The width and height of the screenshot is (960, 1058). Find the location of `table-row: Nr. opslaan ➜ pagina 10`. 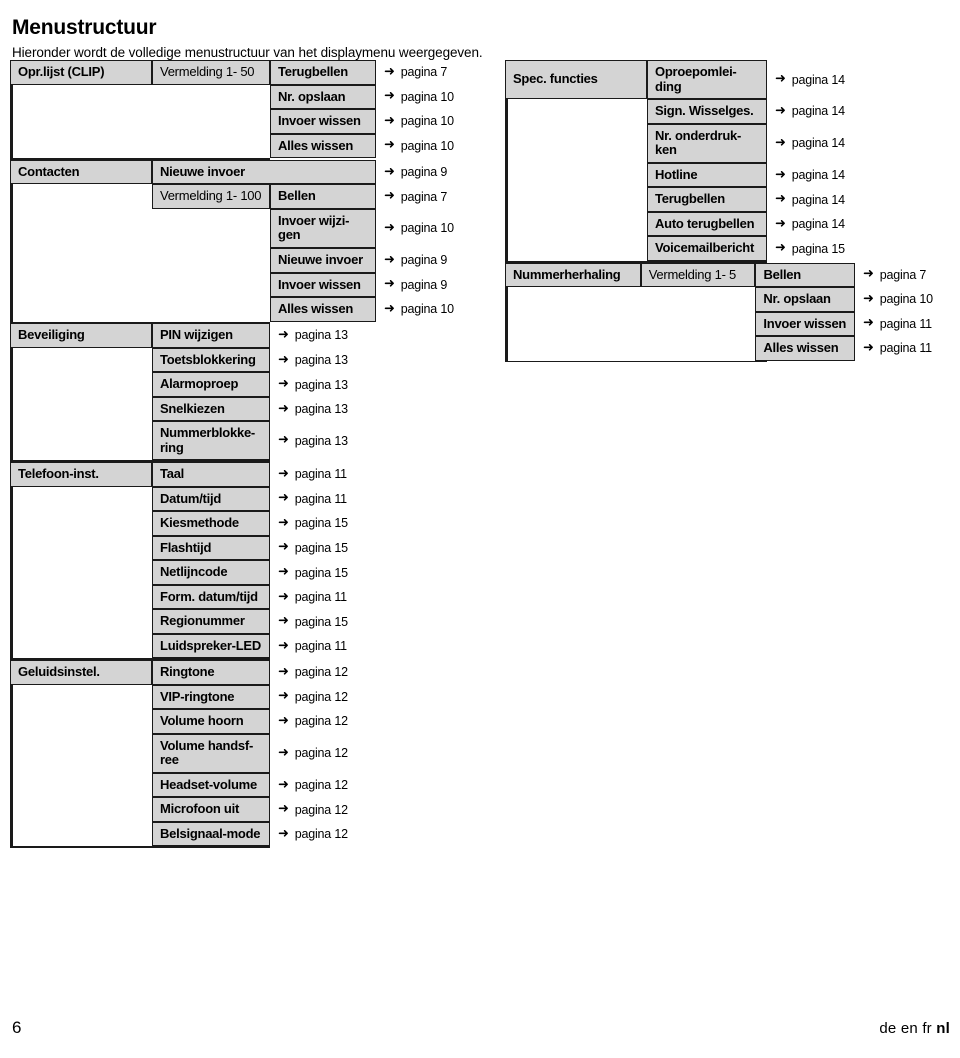

table-row: Nr. opslaan ➜ pagina 10 is located at coordinates (250, 97).